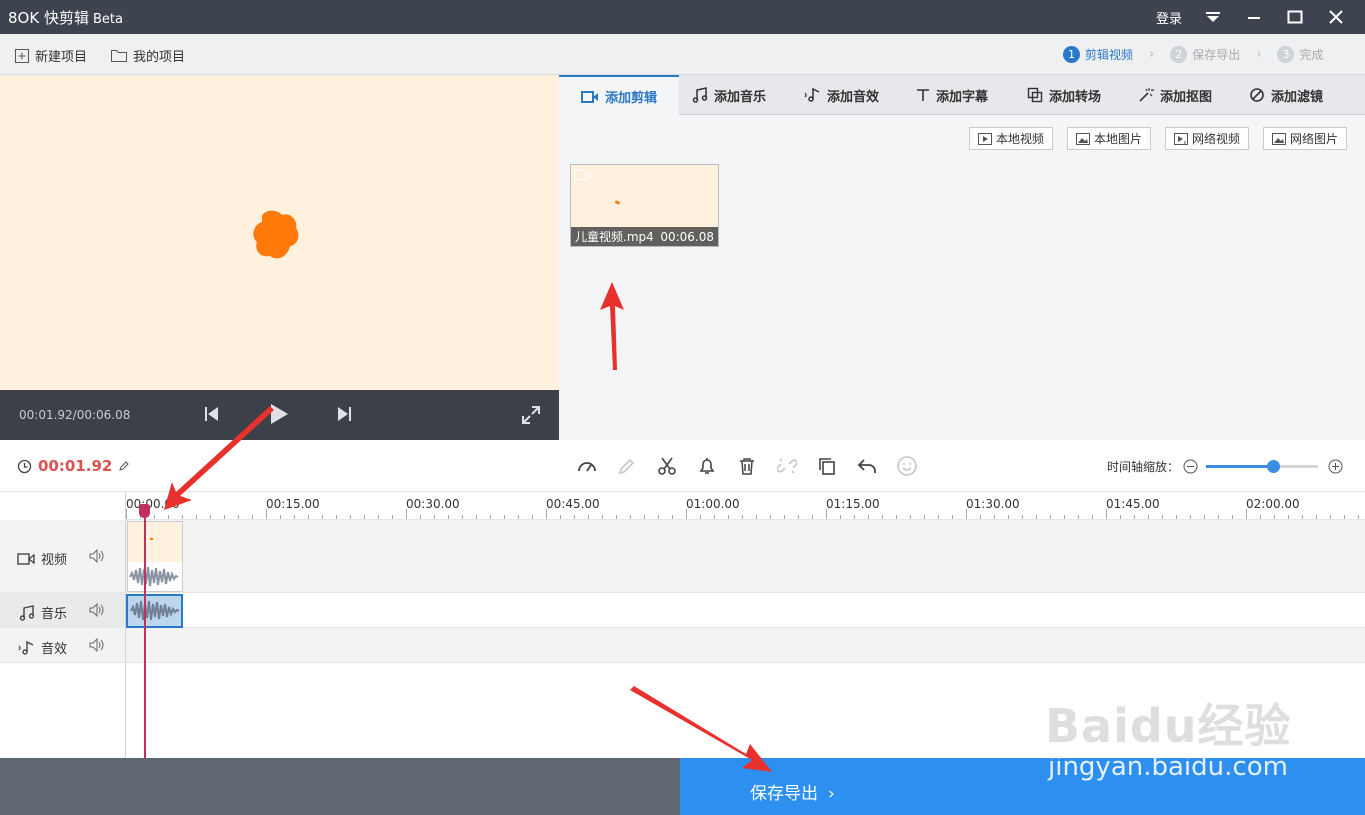  I want to click on video-track, so click(682, 556).